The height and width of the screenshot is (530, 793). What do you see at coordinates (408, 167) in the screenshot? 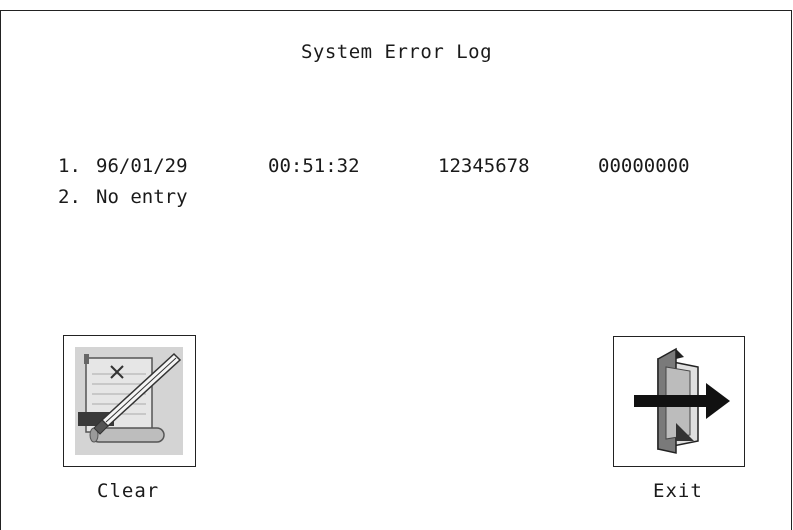
I see `log-entry: 1. 96/01/29 00:51:32 12345678 00000000` at bounding box center [408, 167].